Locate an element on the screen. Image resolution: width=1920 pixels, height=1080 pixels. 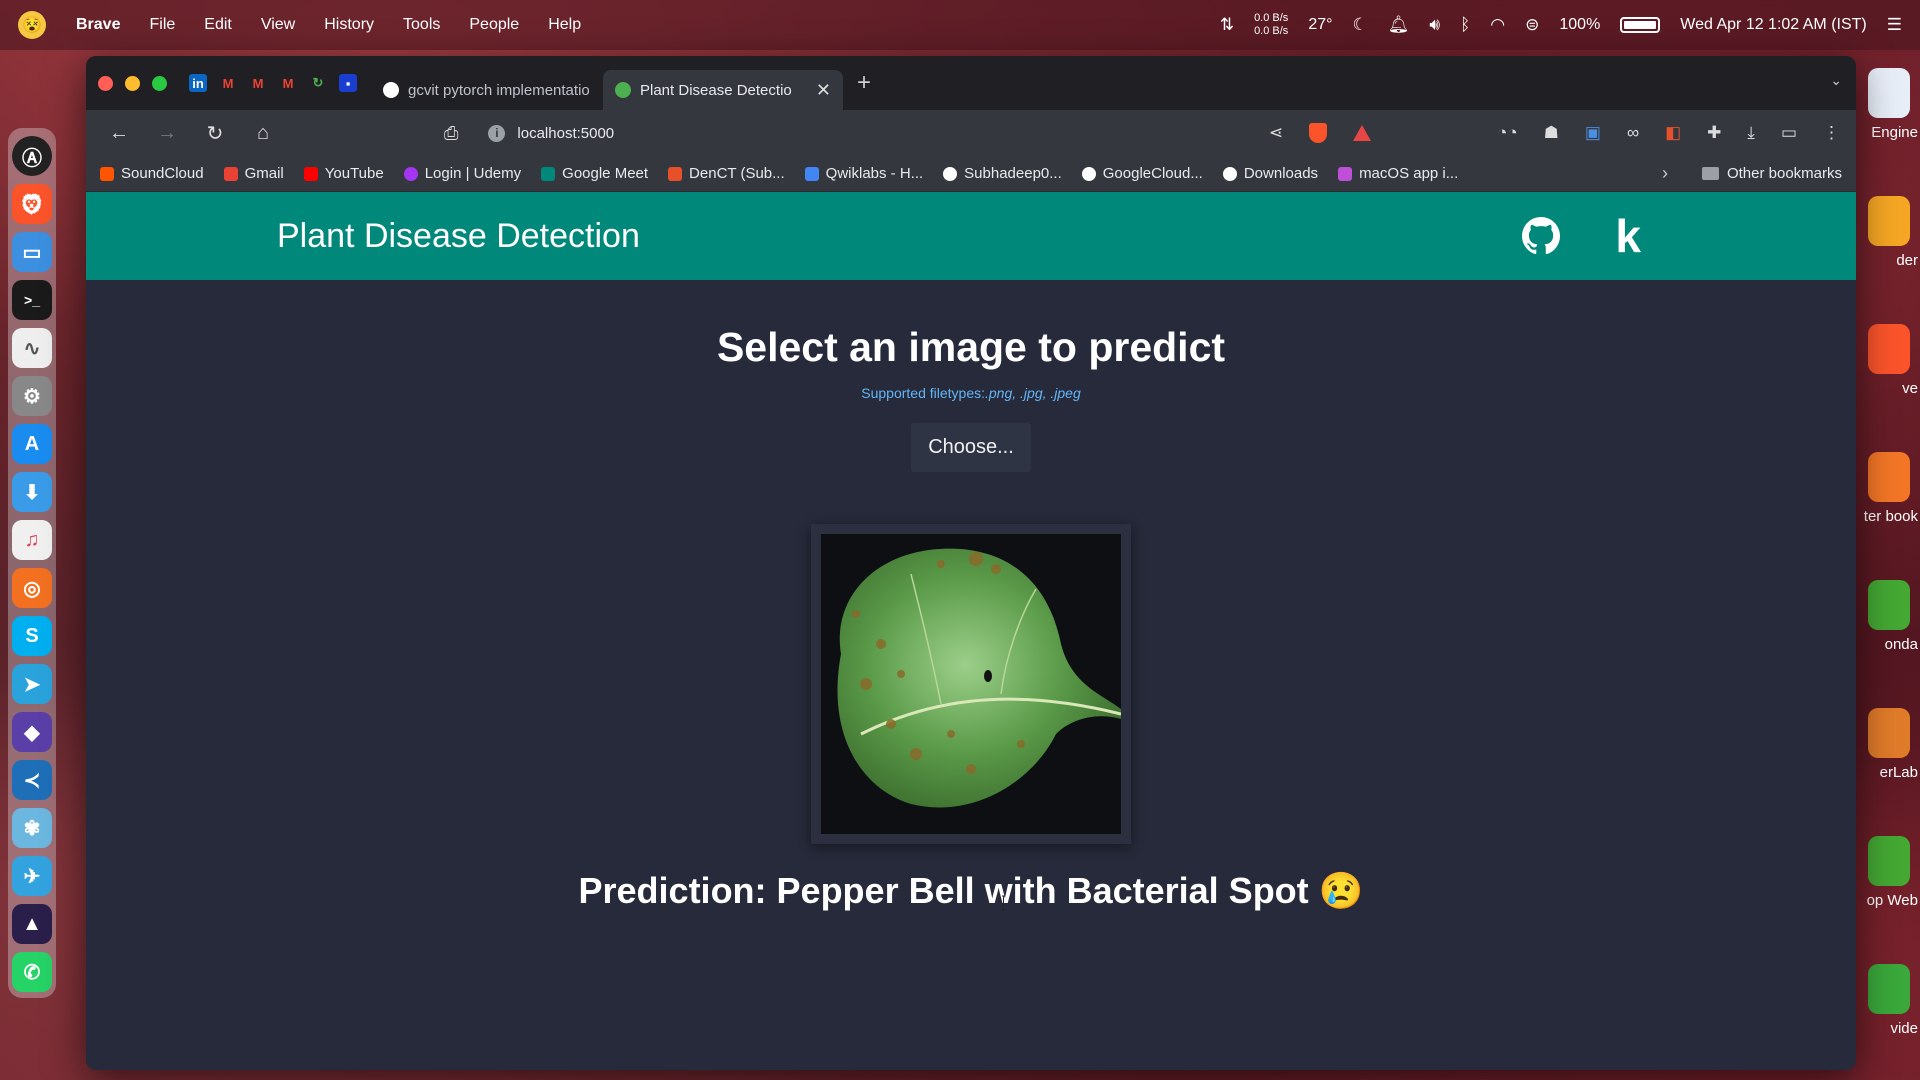
macos-dock: Ⓐ 🦁︎ ▭ >_ ∿ ⚙ A ⬇ ♫ ◎ S ➤ ◆ ≺ ✾ ✈ ▲ ✆ is located at coordinates (32, 563).